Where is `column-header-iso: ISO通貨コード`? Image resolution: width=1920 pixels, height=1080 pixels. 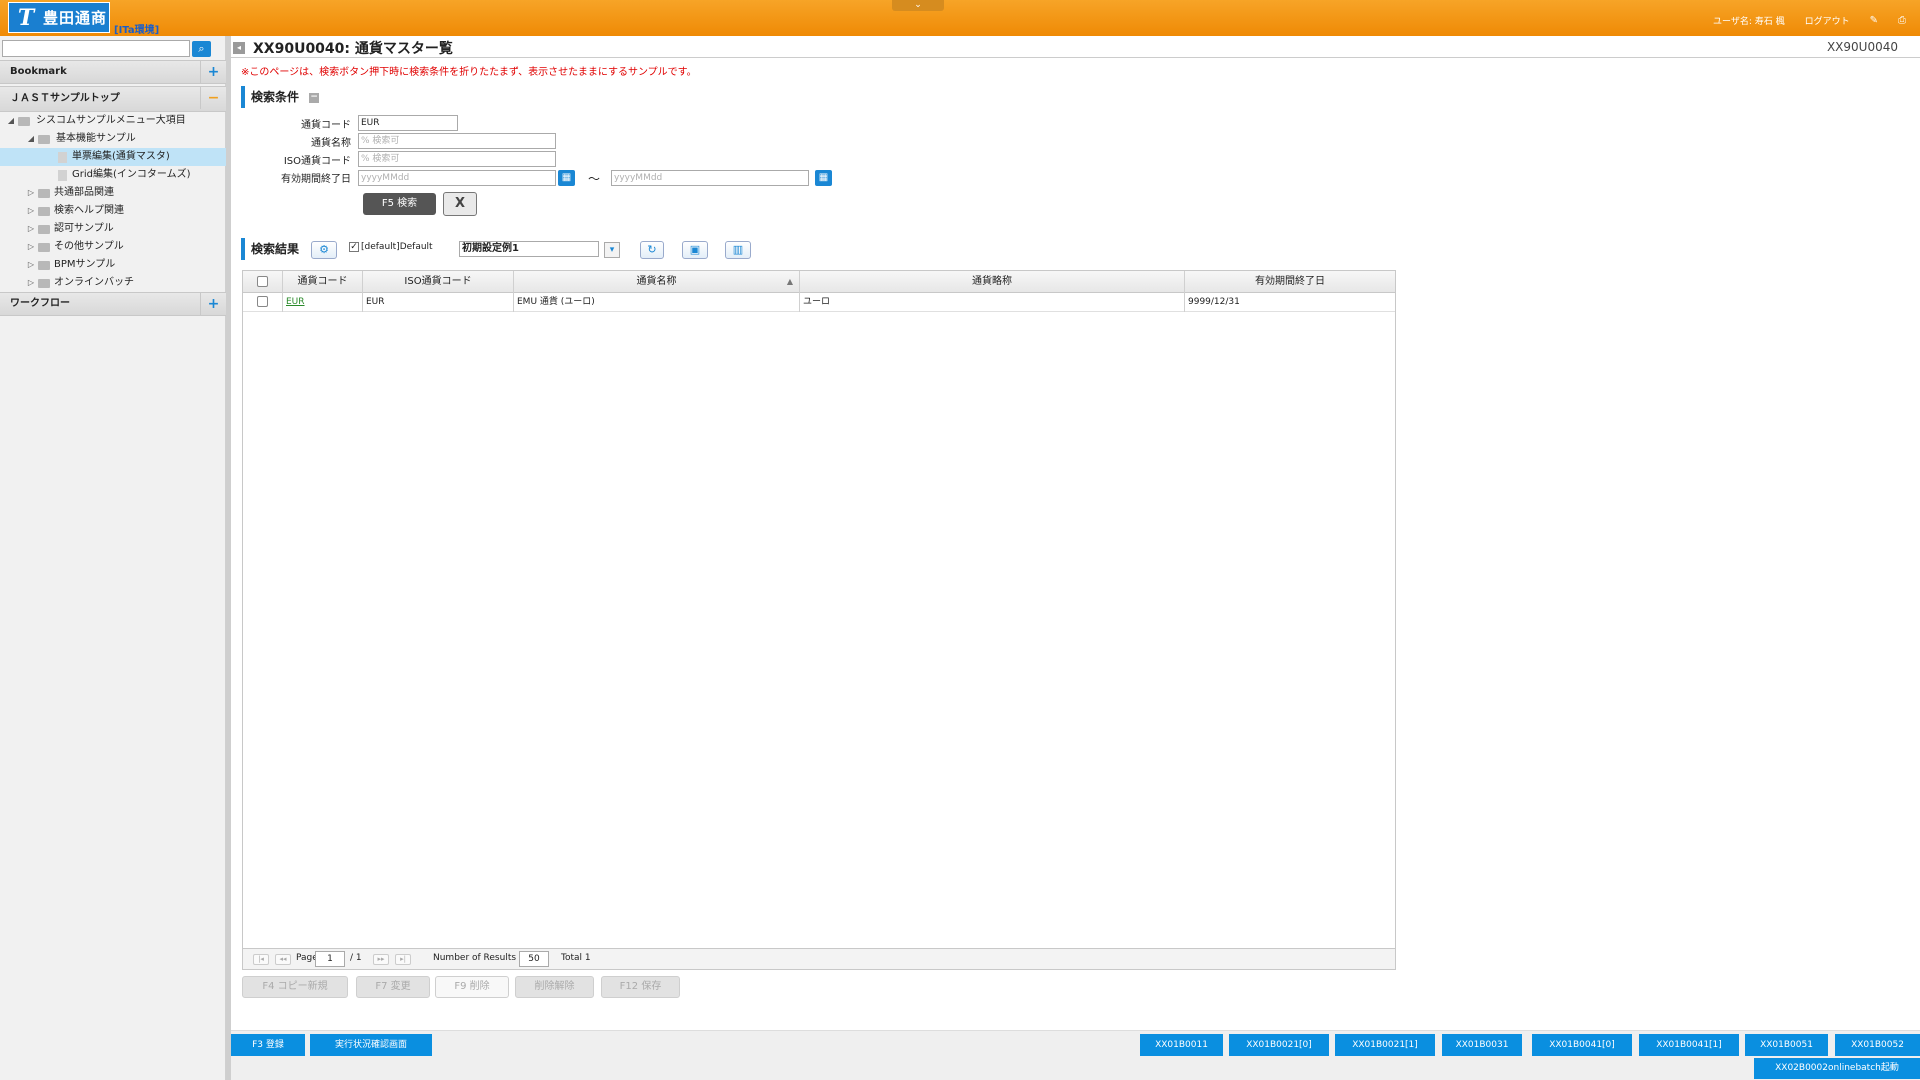
column-header-iso: ISO通貨コード is located at coordinates (438, 282).